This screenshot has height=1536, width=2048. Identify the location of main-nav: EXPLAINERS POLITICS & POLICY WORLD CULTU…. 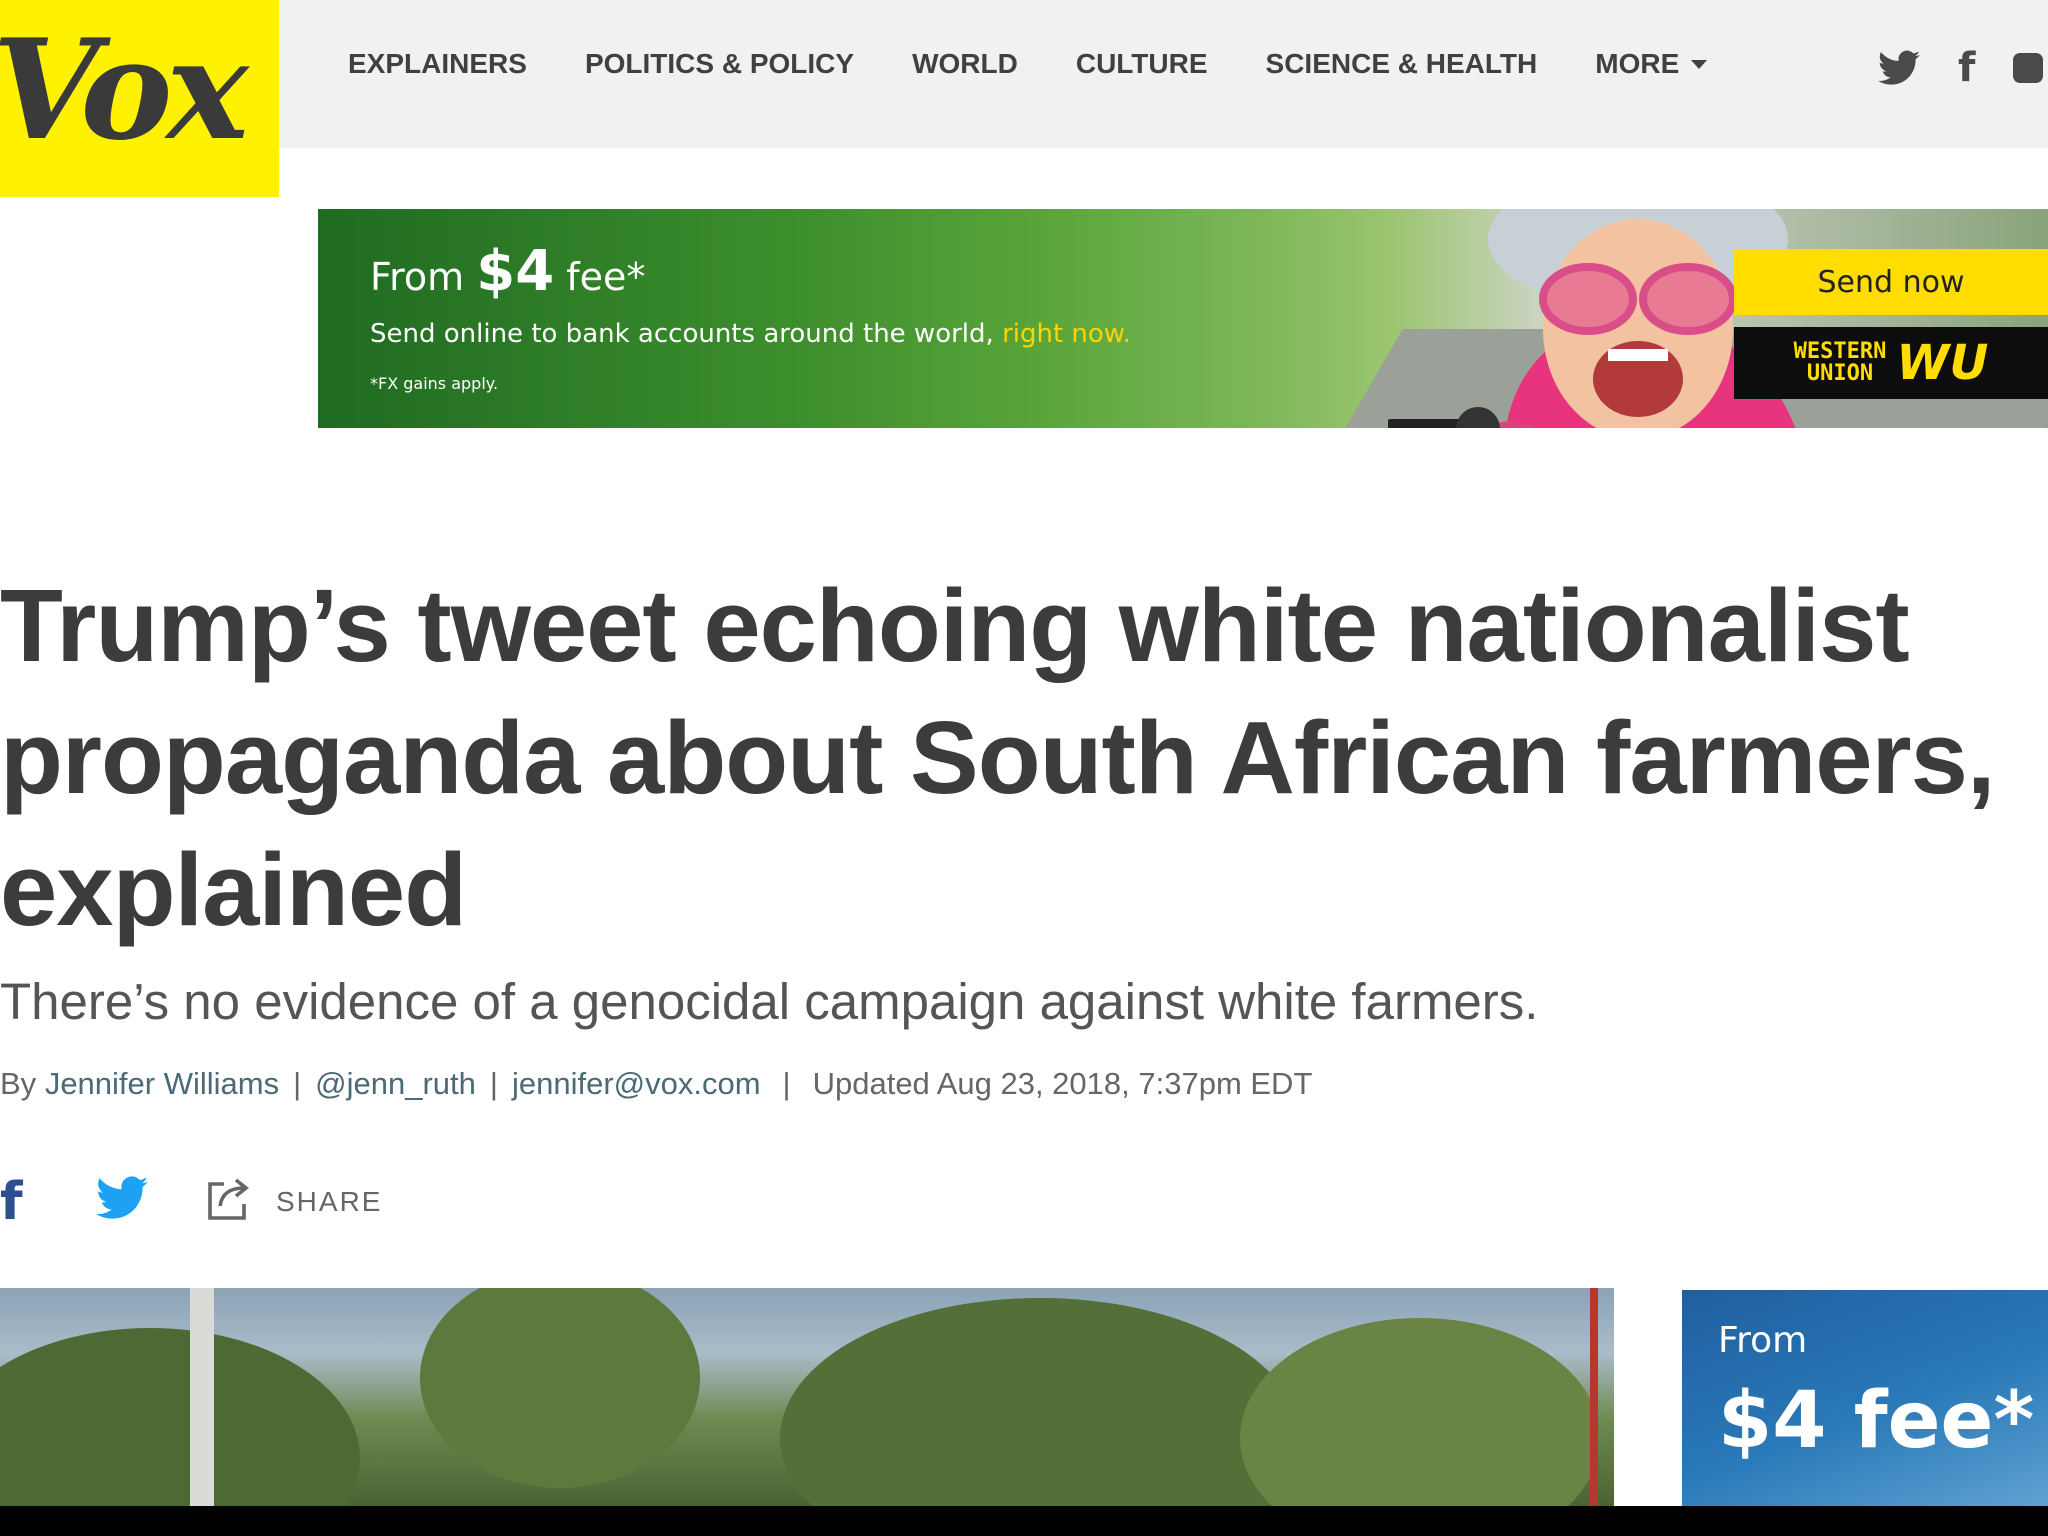
(1028, 64).